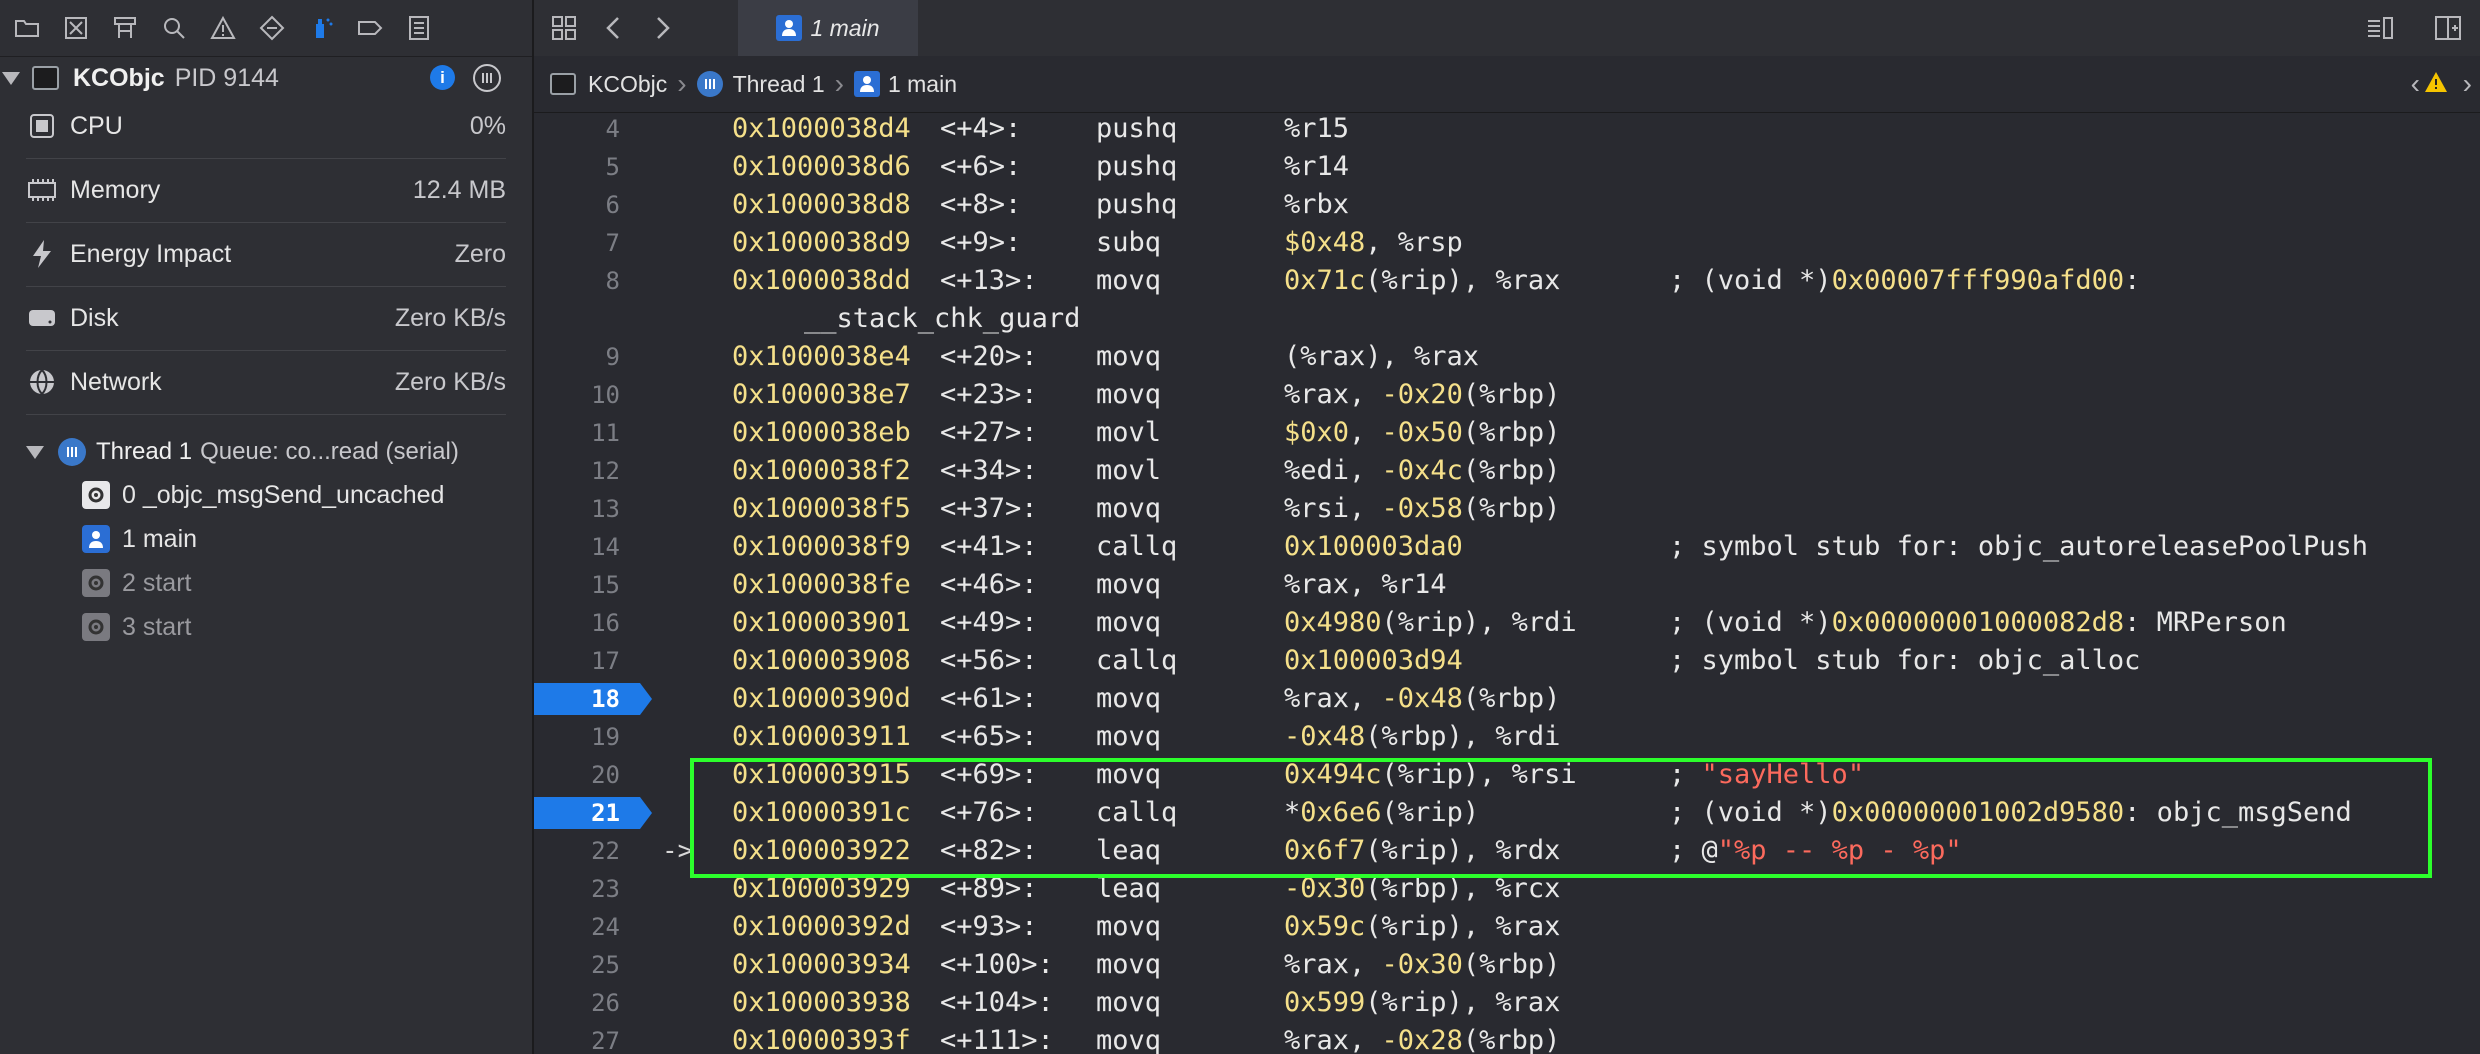  I want to click on tab-1-main: 1 main, so click(828, 28).